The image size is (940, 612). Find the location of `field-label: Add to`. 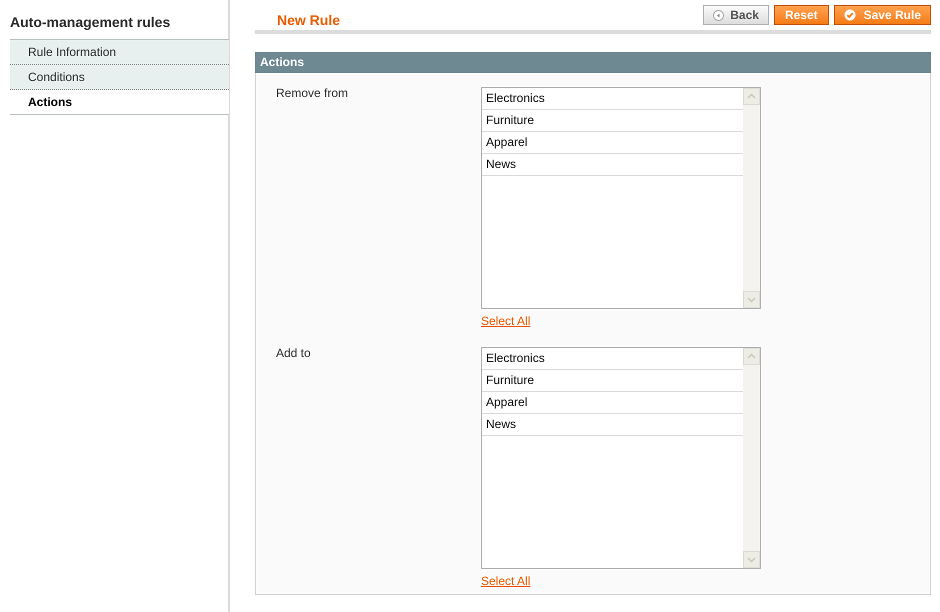

field-label: Add to is located at coordinates (294, 352).